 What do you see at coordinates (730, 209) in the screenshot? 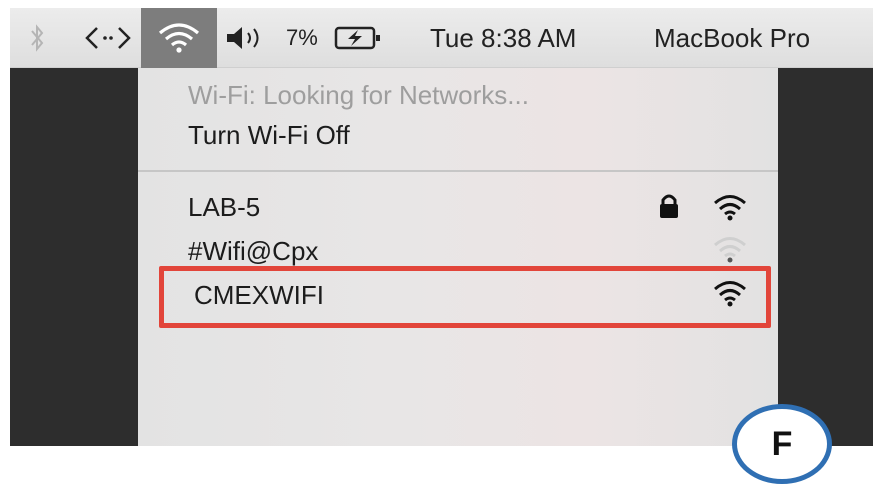
I see `wifi-signal-strong-icon` at bounding box center [730, 209].